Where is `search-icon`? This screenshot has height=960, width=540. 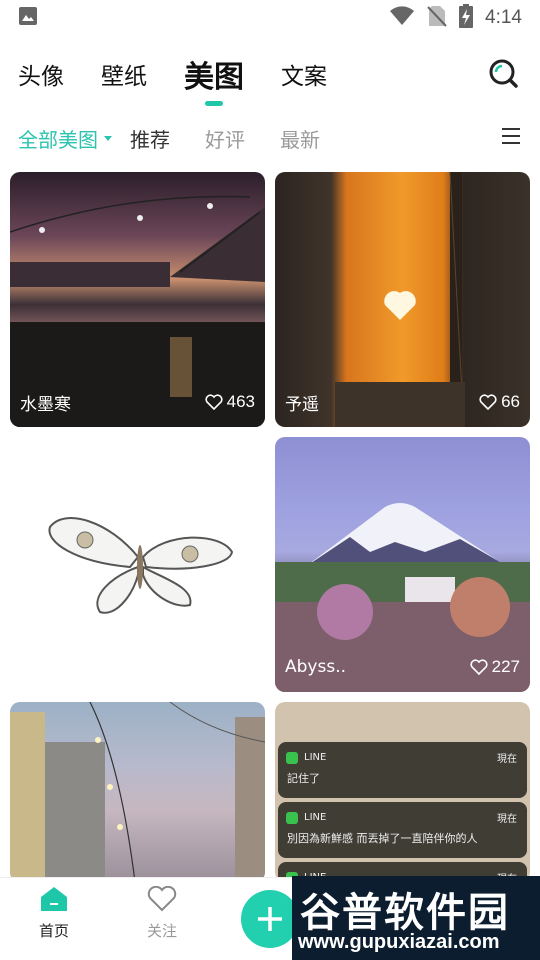 search-icon is located at coordinates (503, 73).